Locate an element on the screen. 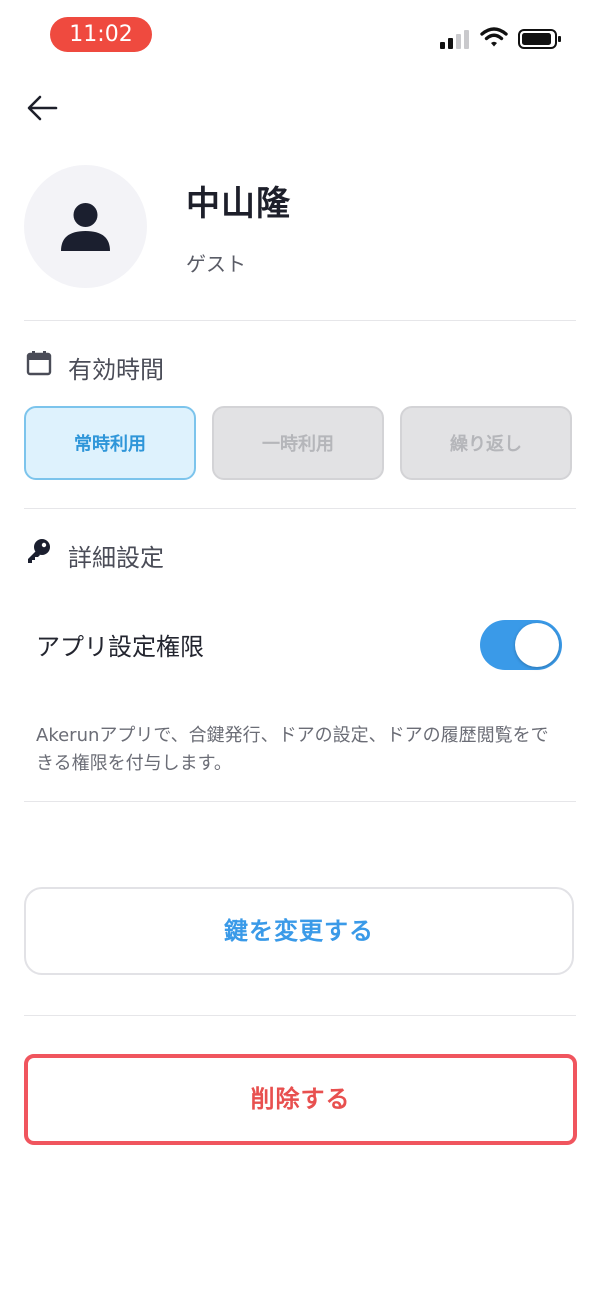 The width and height of the screenshot is (600, 1303). app-permission-toggle is located at coordinates (521, 645).